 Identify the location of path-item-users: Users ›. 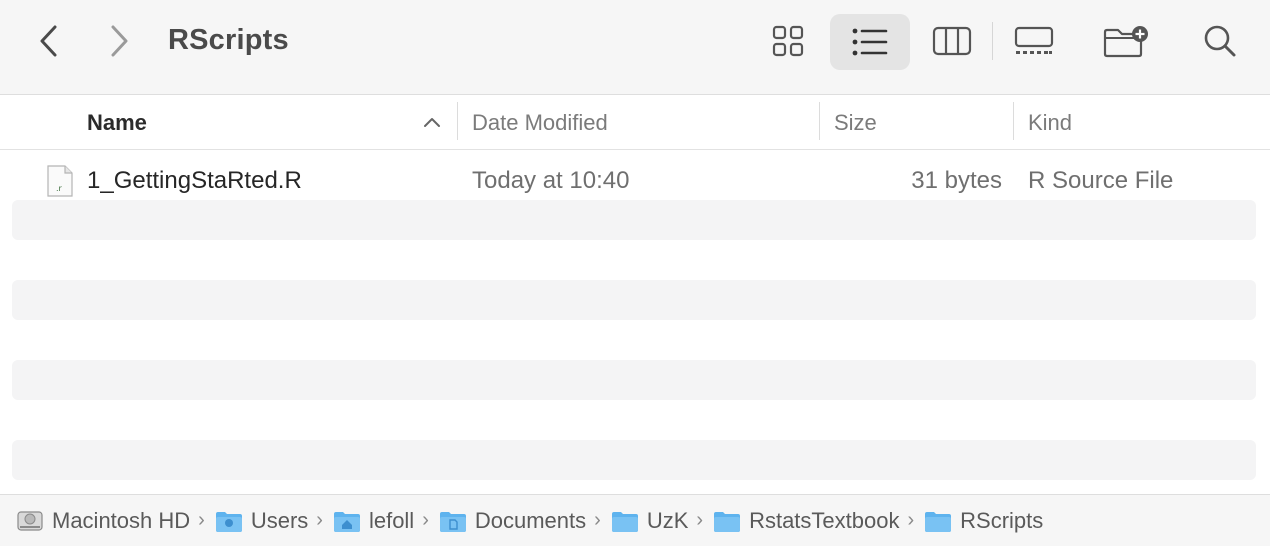
(274, 521).